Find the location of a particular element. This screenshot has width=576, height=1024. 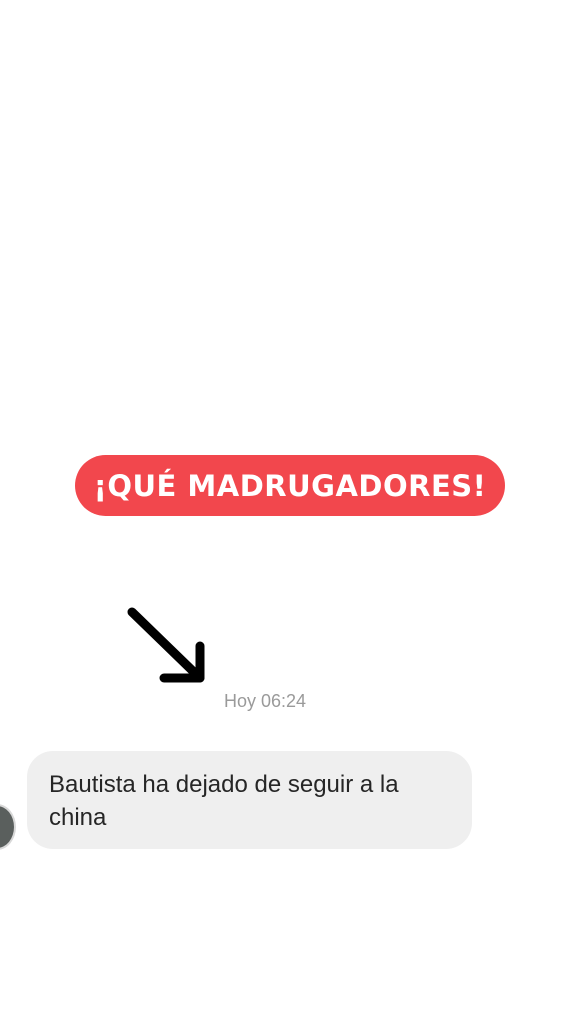

story-banner: ¡QUÉ MADRUGADORES! is located at coordinates (290, 485).